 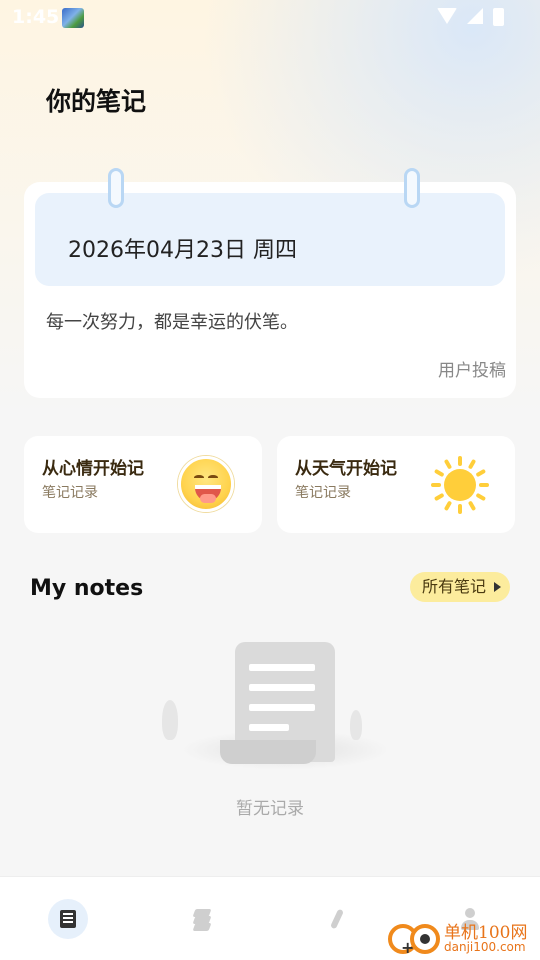 I want to click on nav-write-tab, so click(x=336, y=919).